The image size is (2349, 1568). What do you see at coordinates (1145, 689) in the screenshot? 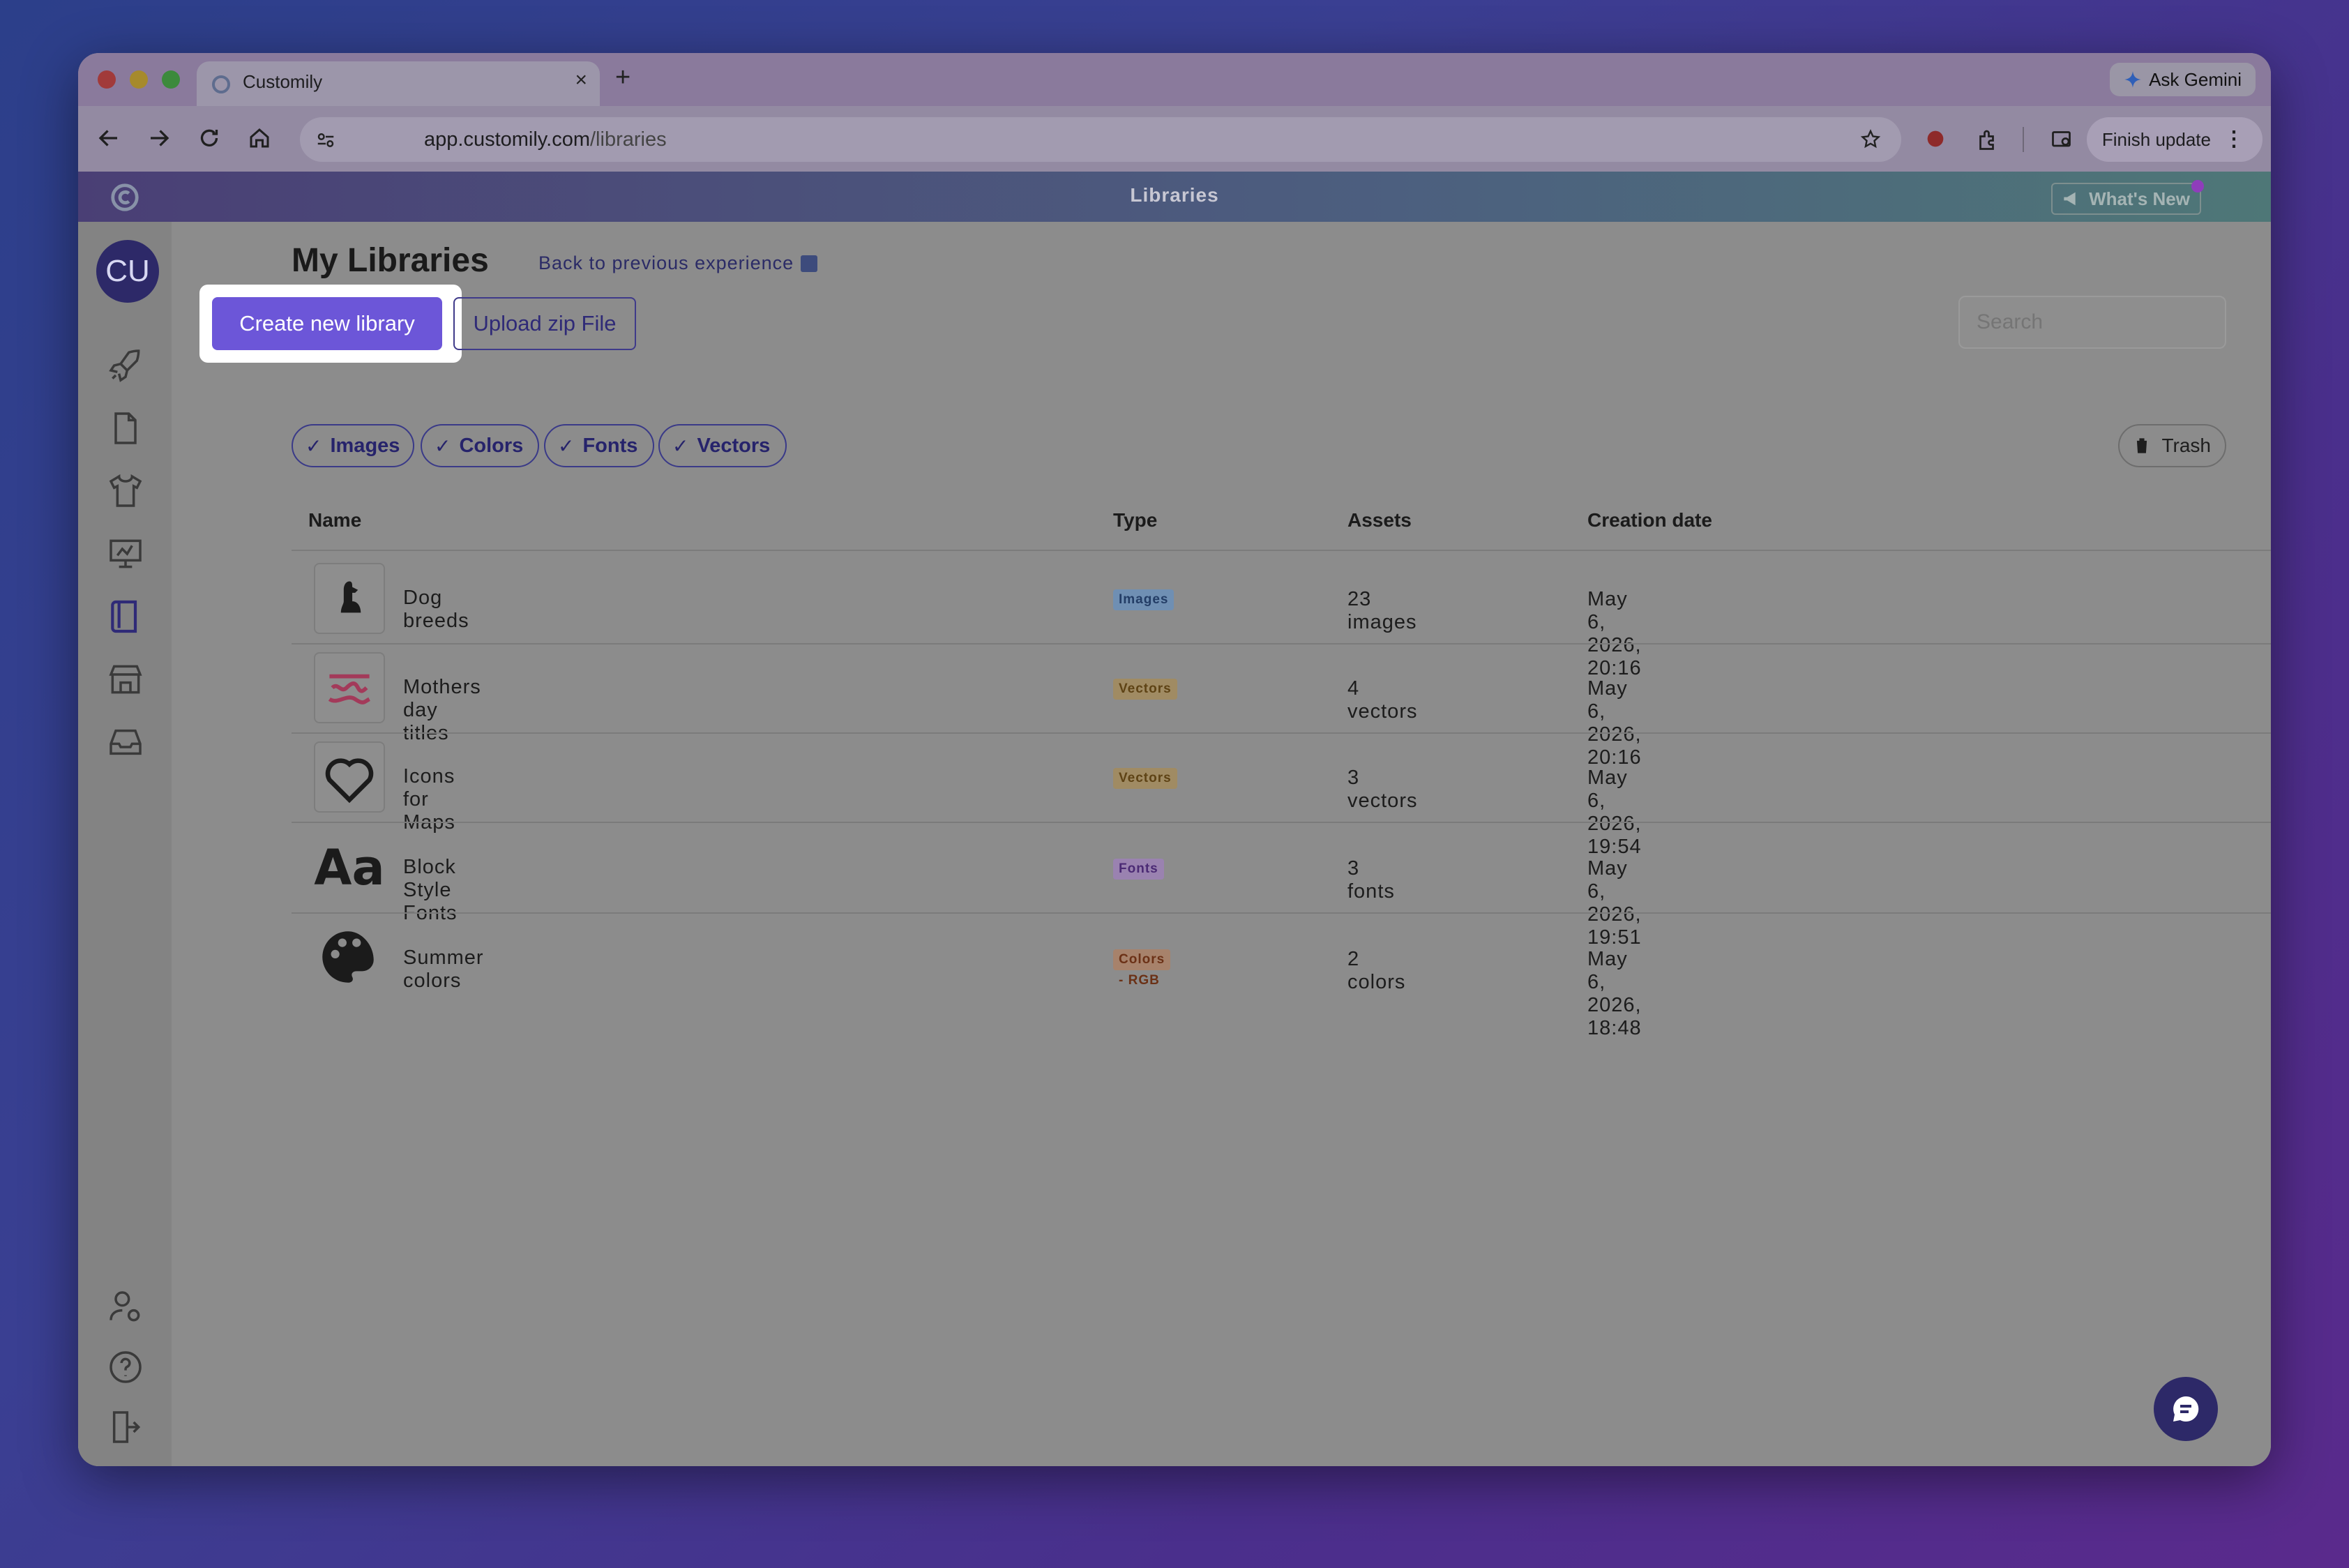
I see `type-badge: Vectors` at bounding box center [1145, 689].